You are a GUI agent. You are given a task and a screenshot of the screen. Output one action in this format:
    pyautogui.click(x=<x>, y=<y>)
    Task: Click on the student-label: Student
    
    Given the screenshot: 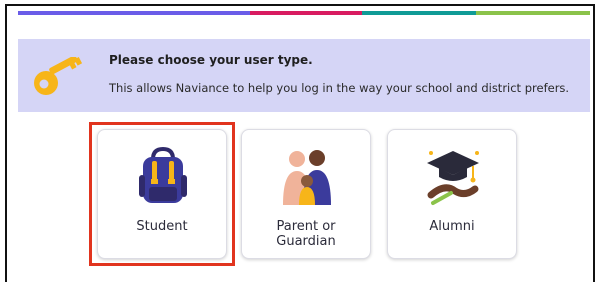 What is the action you would take?
    pyautogui.click(x=162, y=226)
    